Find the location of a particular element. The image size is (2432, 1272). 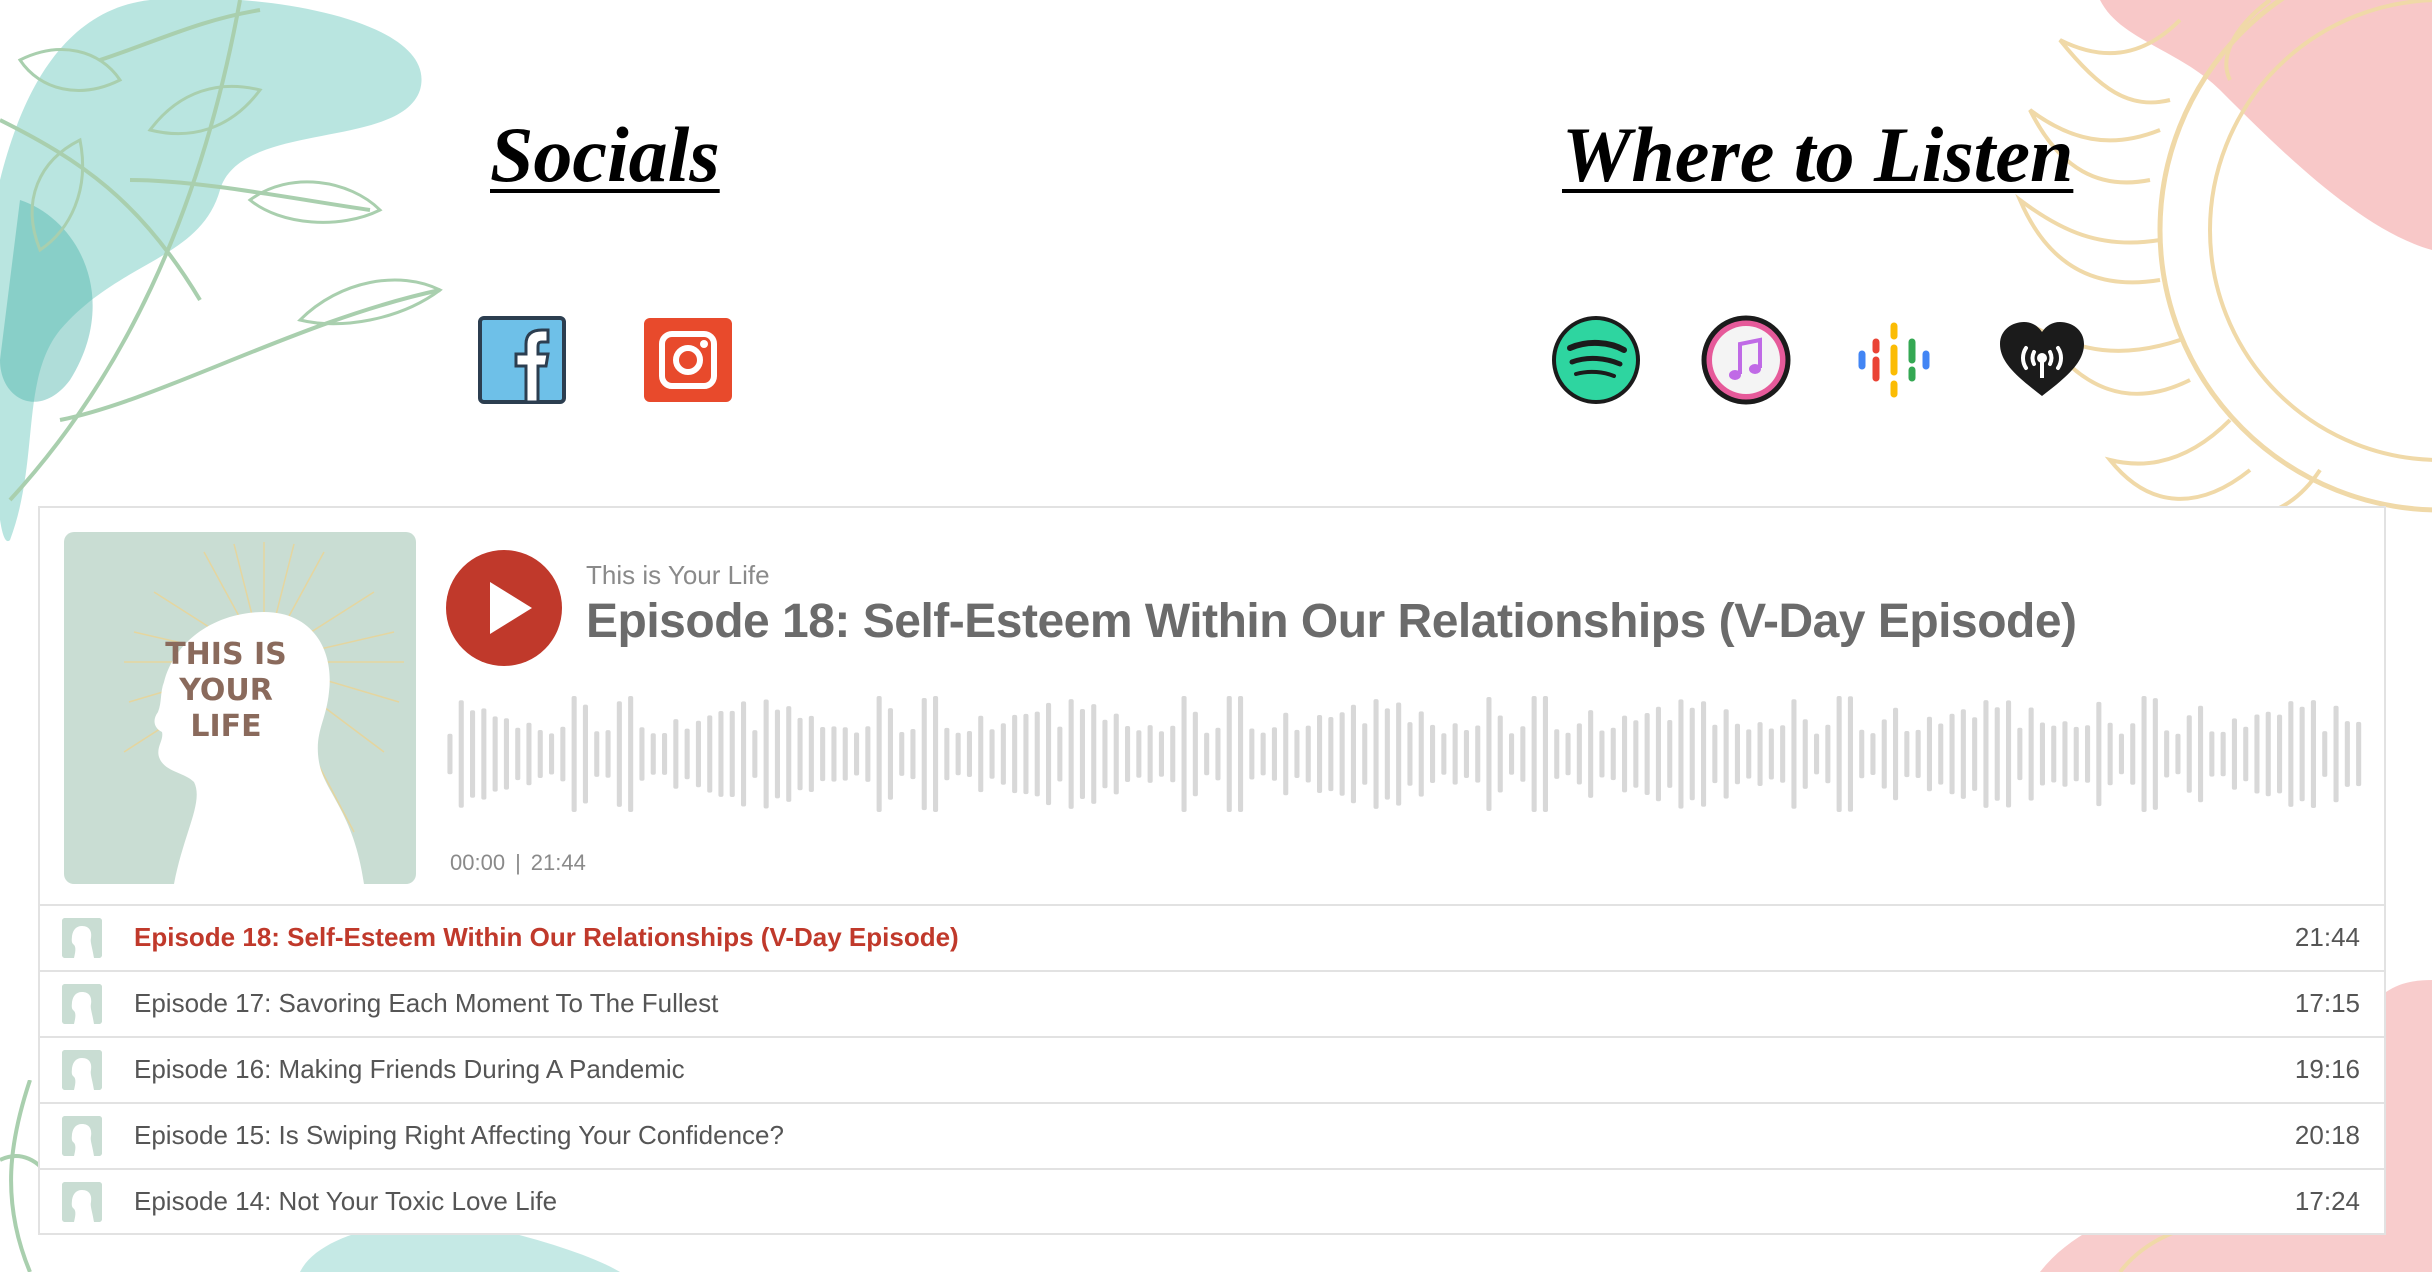

sun-decoration is located at coordinates (2223, 260).